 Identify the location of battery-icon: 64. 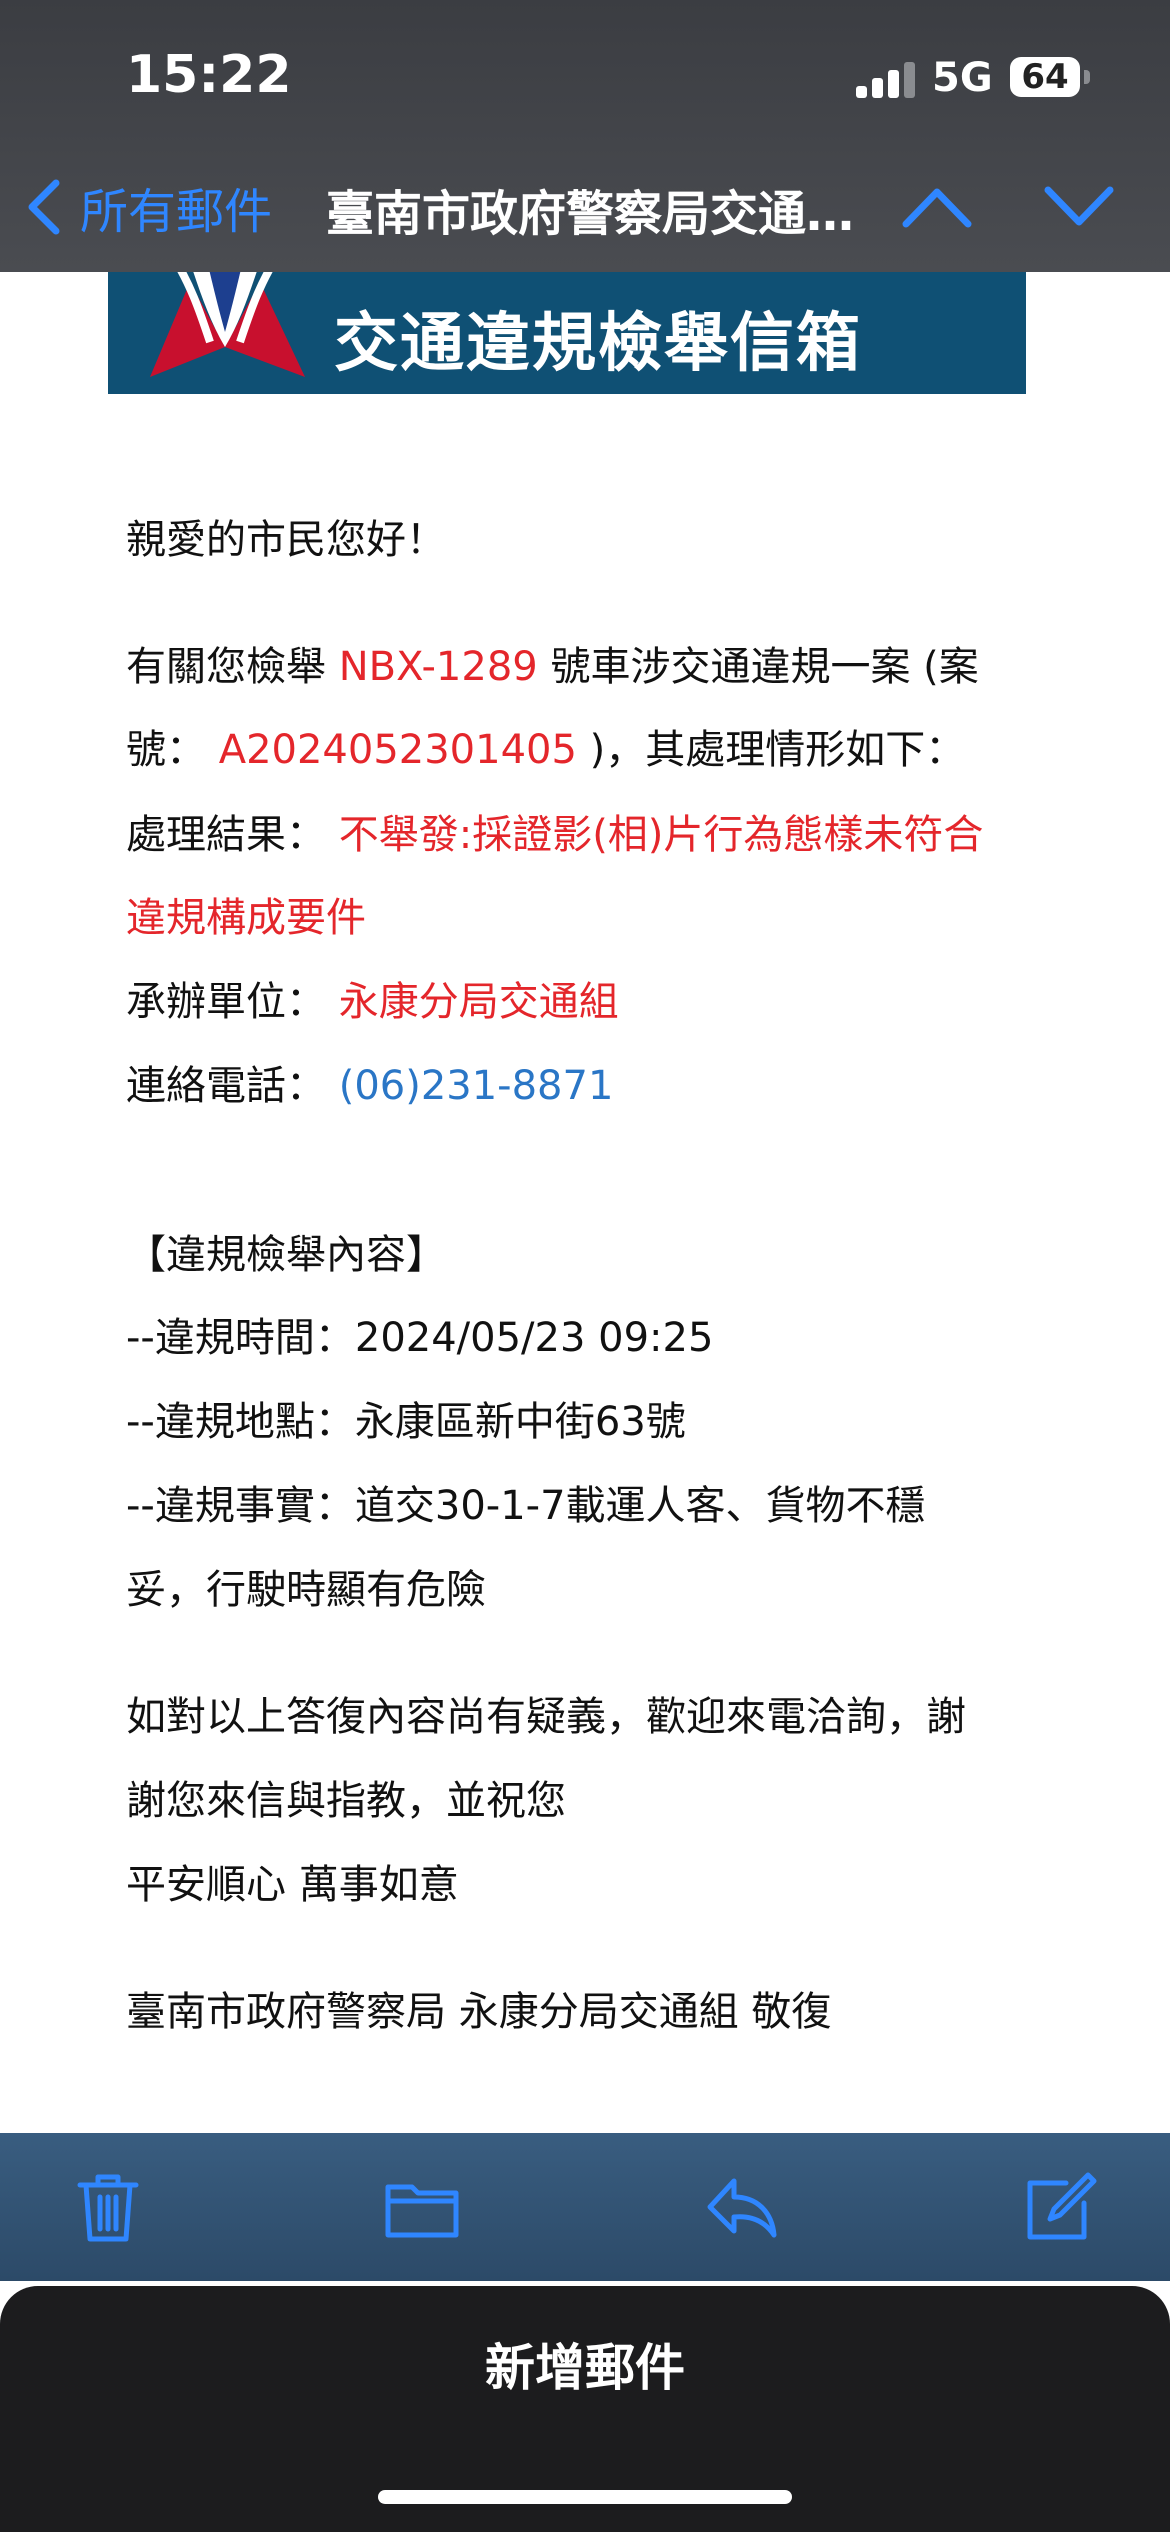
(1045, 77).